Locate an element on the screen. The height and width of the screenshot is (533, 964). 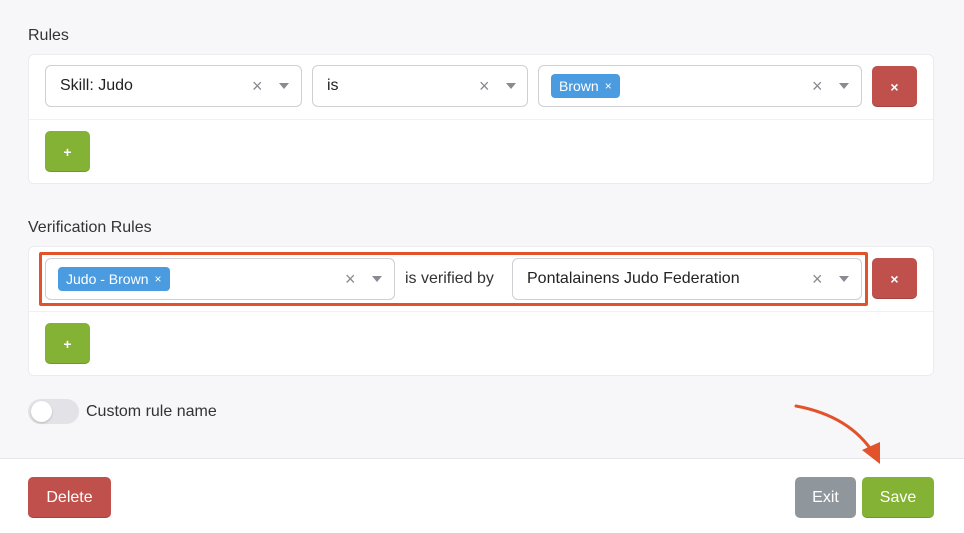
custom-name-label: Custom rule name is located at coordinates (151, 411).